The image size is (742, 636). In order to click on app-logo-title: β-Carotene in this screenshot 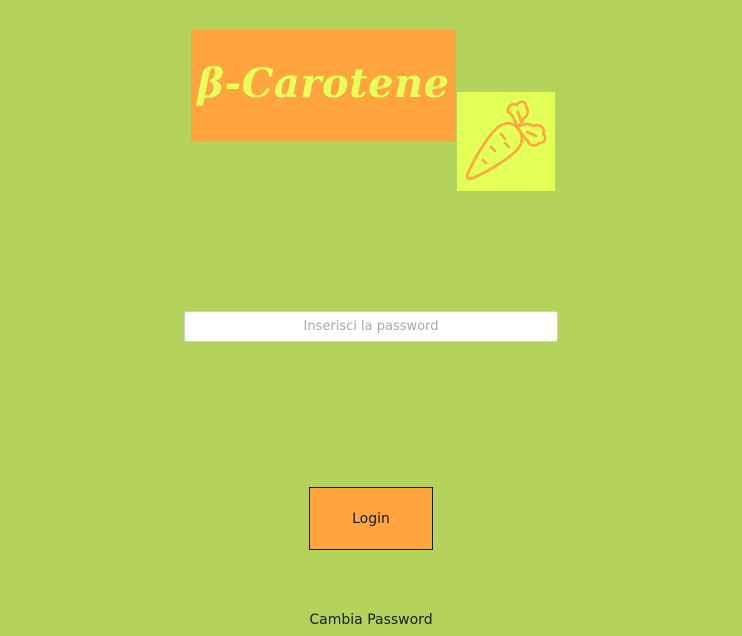, I will do `click(323, 83)`.